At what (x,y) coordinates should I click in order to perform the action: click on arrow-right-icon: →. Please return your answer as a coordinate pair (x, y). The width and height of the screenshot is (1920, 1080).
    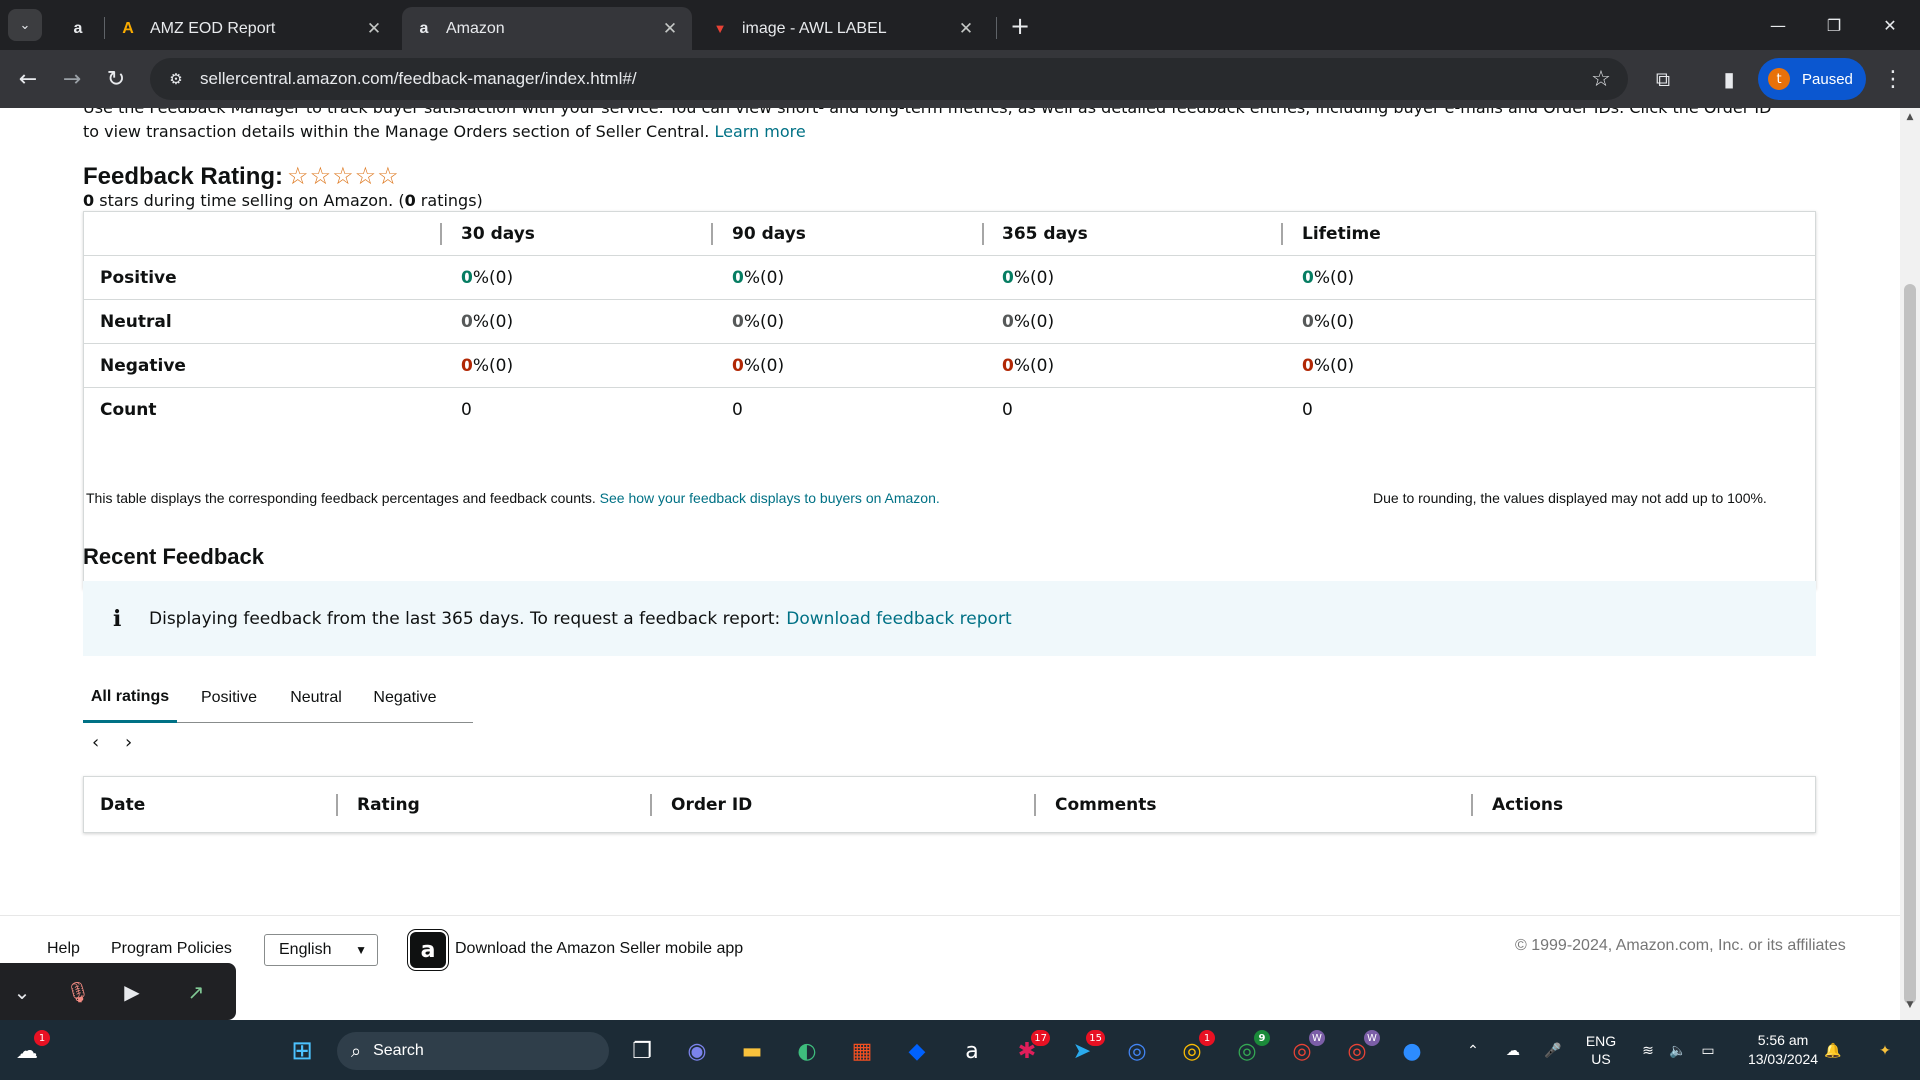
    Looking at the image, I should click on (72, 79).